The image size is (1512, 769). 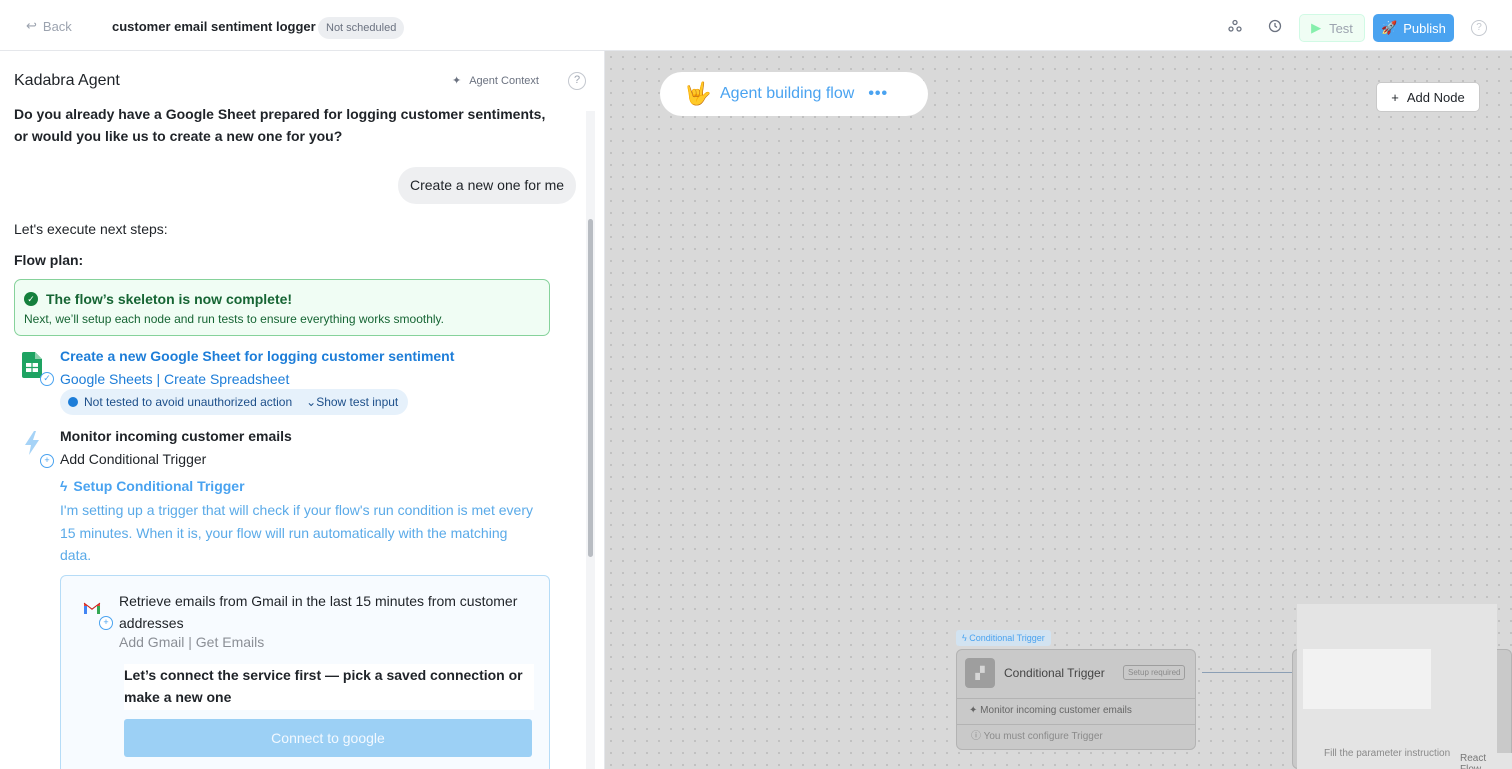 What do you see at coordinates (1387, 753) in the screenshot?
I see `next-node-warning: Fill the parameter instruction` at bounding box center [1387, 753].